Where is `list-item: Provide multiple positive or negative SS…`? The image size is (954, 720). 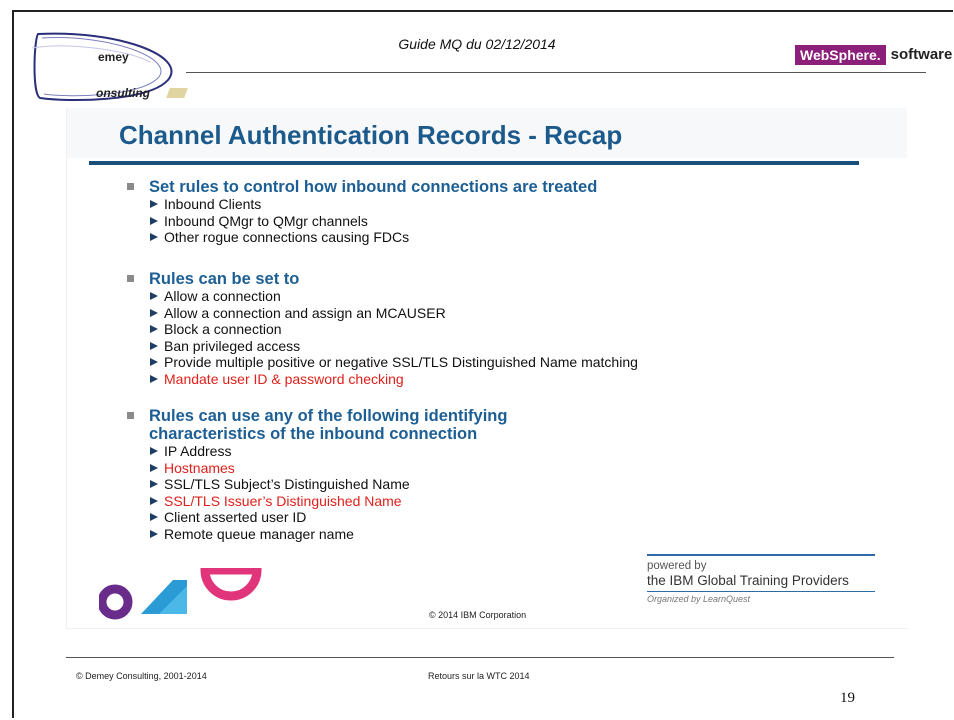 list-item: Provide multiple positive or negative SS… is located at coordinates (394, 362).